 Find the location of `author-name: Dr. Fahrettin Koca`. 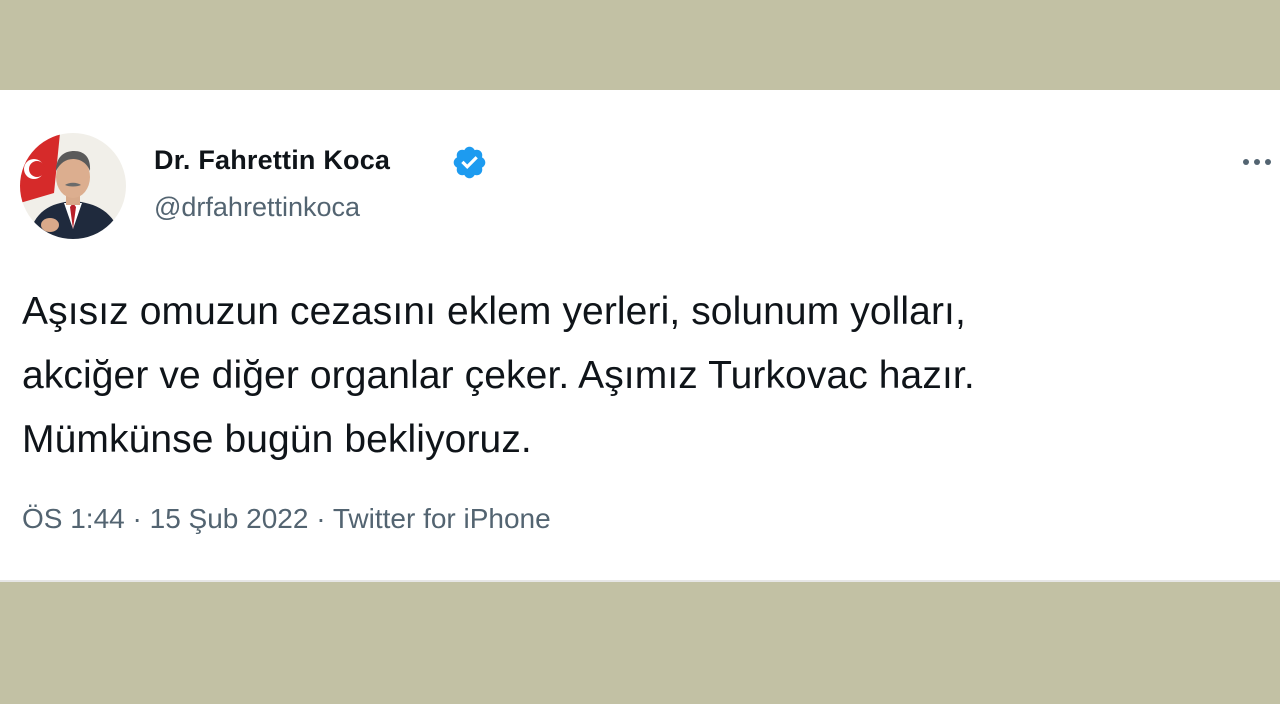

author-name: Dr. Fahrettin Koca is located at coordinates (272, 160).